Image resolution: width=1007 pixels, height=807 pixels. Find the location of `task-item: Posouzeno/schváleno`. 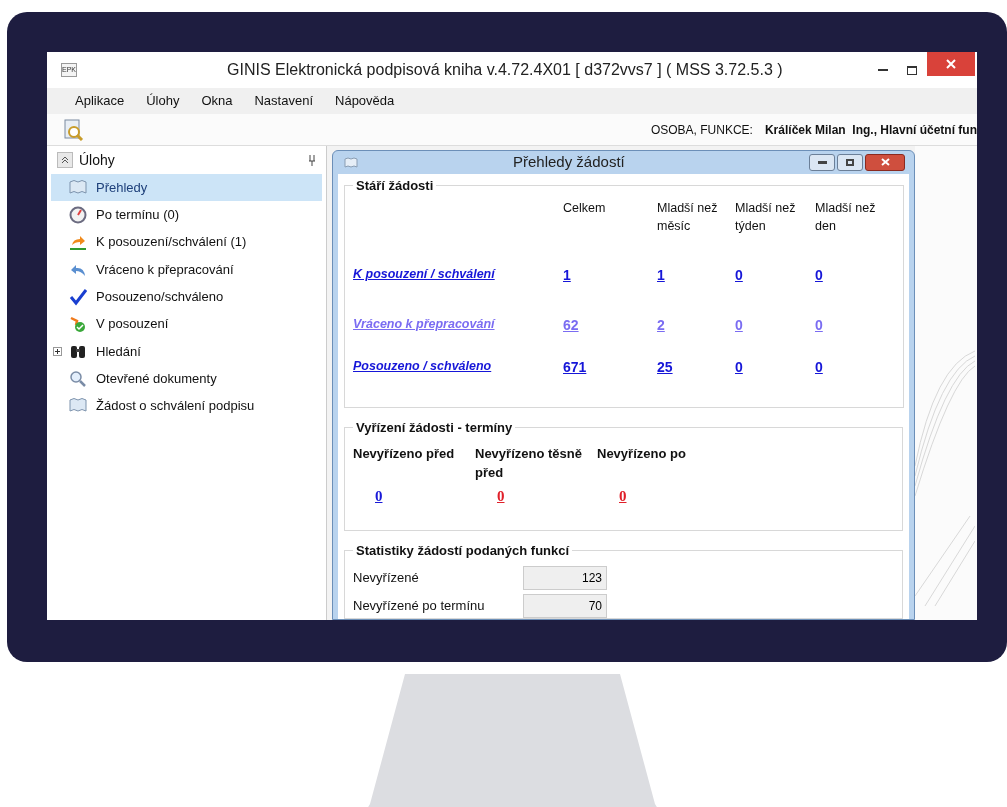

task-item: Posouzeno/schváleno is located at coordinates (186, 297).